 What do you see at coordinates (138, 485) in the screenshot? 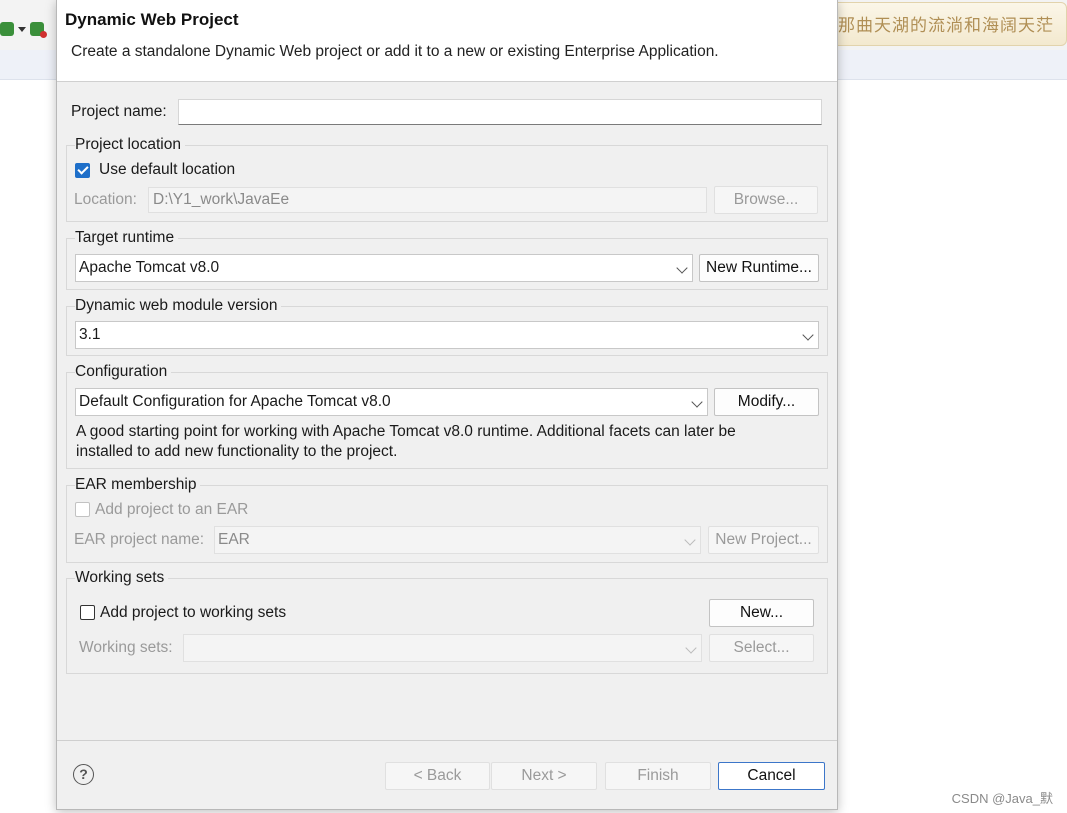
I see `ear-membership-label: EAR membership` at bounding box center [138, 485].